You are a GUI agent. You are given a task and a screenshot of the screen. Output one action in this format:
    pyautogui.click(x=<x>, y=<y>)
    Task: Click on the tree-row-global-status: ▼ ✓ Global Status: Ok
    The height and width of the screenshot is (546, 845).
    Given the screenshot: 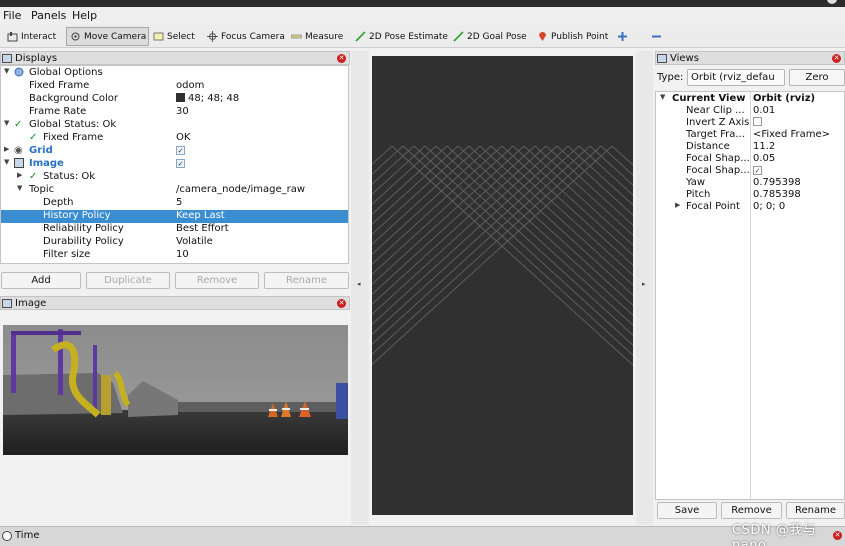 What is the action you would take?
    pyautogui.click(x=174, y=125)
    